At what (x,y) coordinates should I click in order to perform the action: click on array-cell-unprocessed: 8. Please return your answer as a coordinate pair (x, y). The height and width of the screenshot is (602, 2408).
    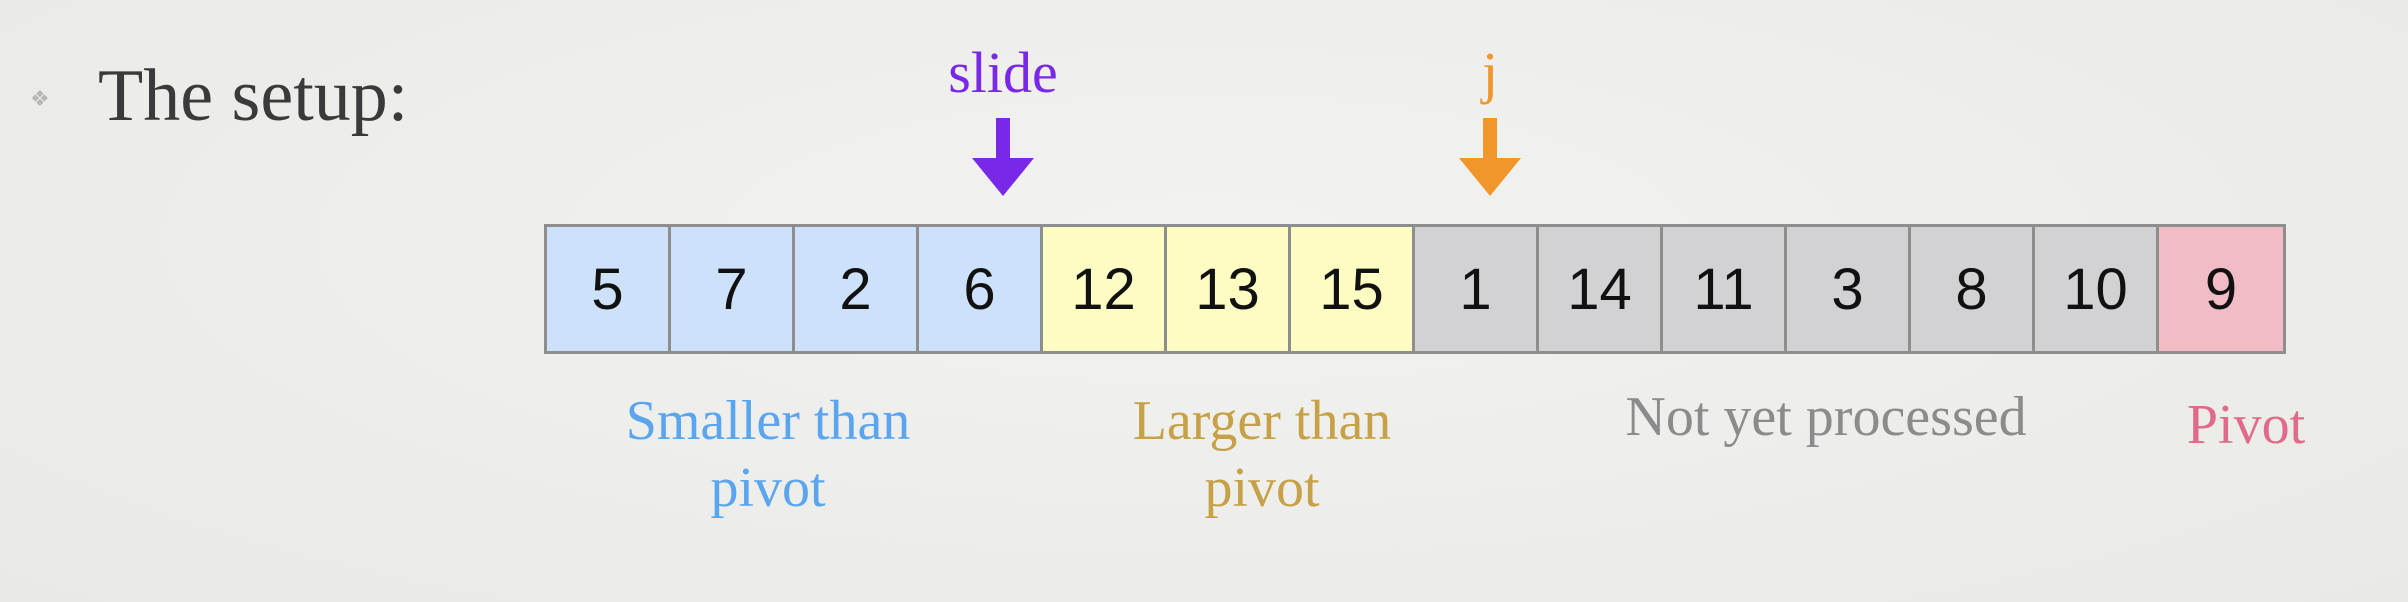
    Looking at the image, I should click on (1973, 289).